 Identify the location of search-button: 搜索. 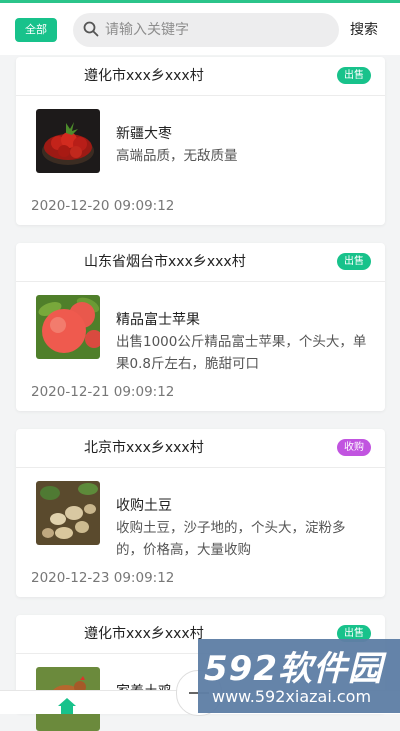
(364, 30).